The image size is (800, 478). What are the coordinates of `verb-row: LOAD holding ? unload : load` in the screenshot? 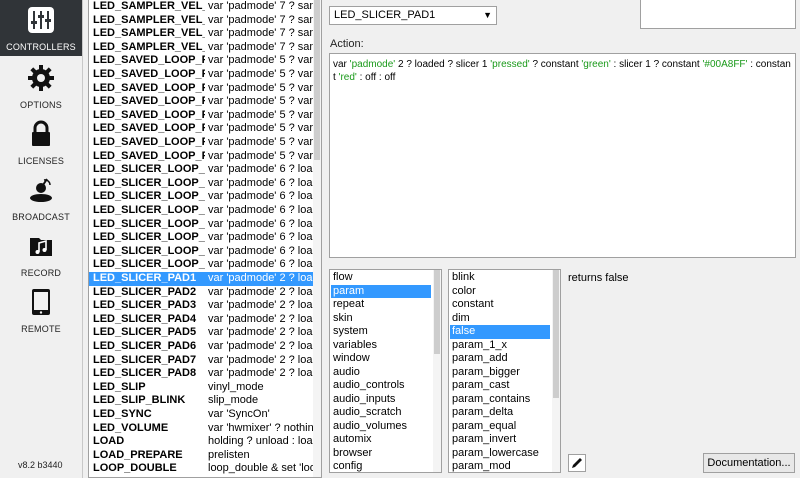 It's located at (202, 442).